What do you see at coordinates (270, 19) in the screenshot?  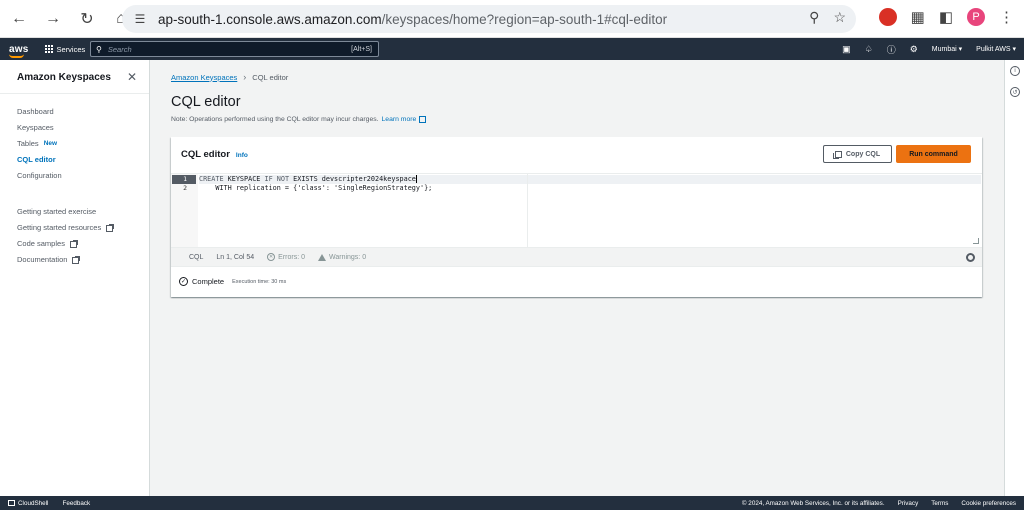 I see `url-host: ap-south-1.console.aws.amazon.com` at bounding box center [270, 19].